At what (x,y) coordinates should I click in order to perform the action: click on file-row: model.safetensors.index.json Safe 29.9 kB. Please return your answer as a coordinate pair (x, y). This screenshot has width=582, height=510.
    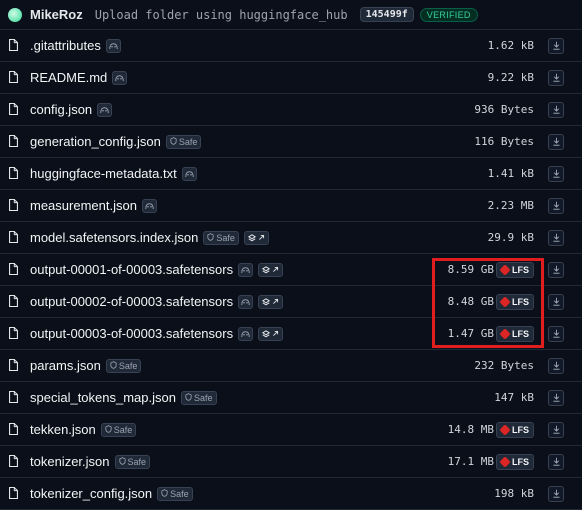
    Looking at the image, I should click on (291, 238).